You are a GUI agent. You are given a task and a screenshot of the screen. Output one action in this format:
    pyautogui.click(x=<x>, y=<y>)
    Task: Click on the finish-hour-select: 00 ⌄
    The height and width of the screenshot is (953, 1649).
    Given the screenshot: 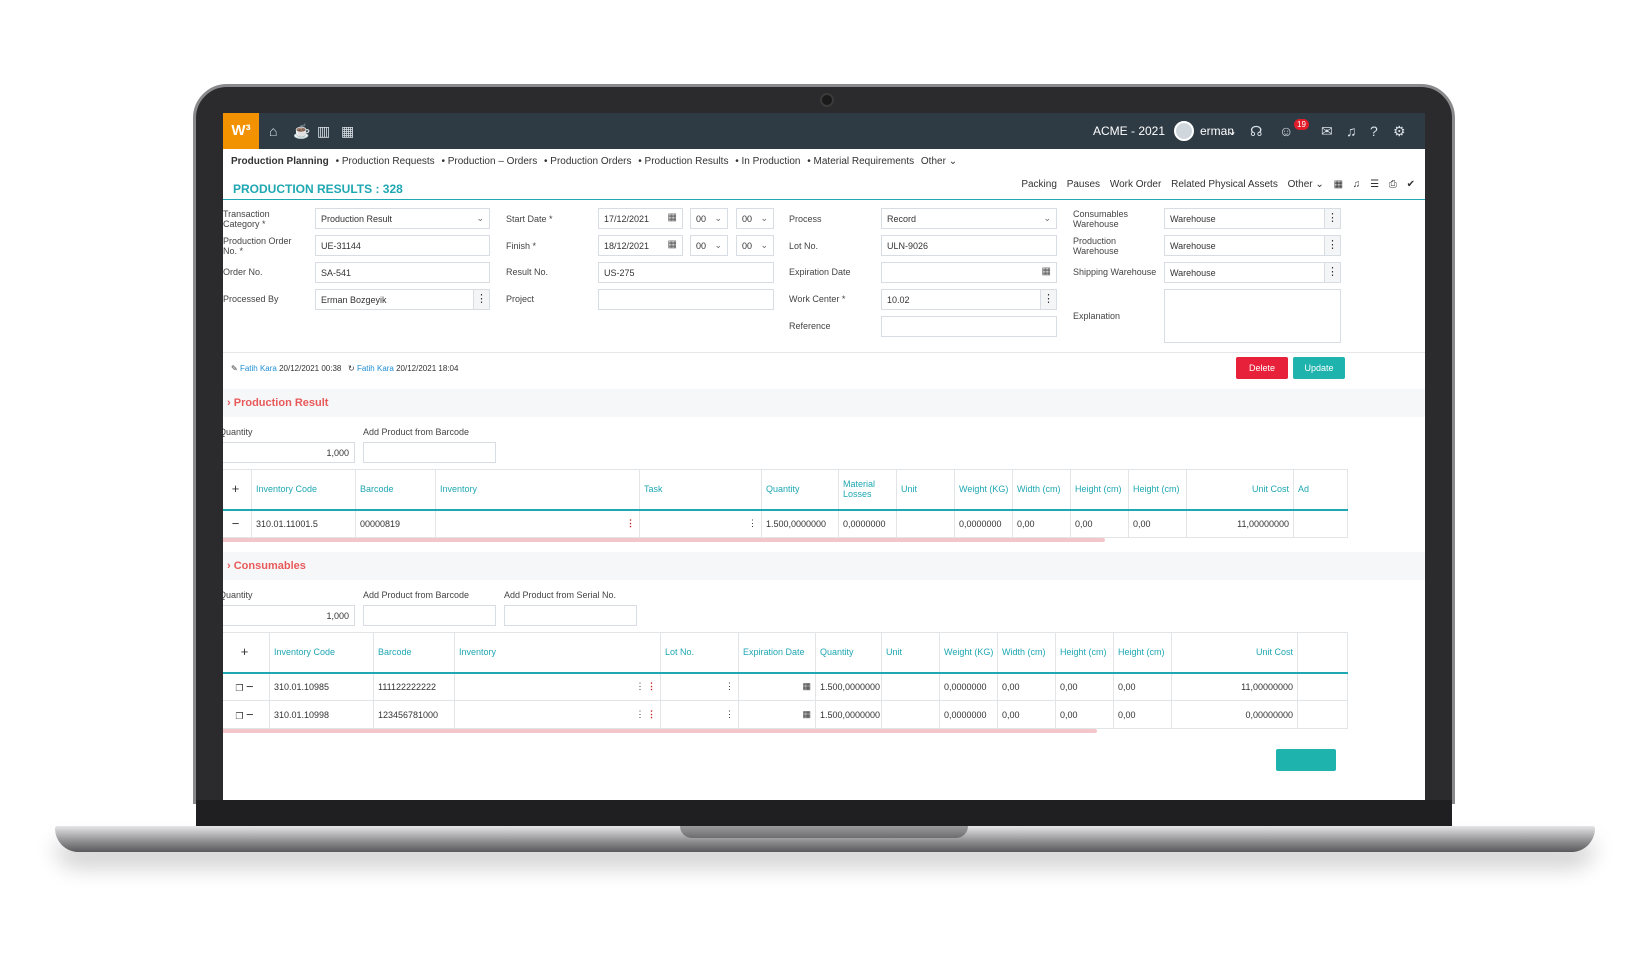 What is the action you would take?
    pyautogui.click(x=709, y=245)
    